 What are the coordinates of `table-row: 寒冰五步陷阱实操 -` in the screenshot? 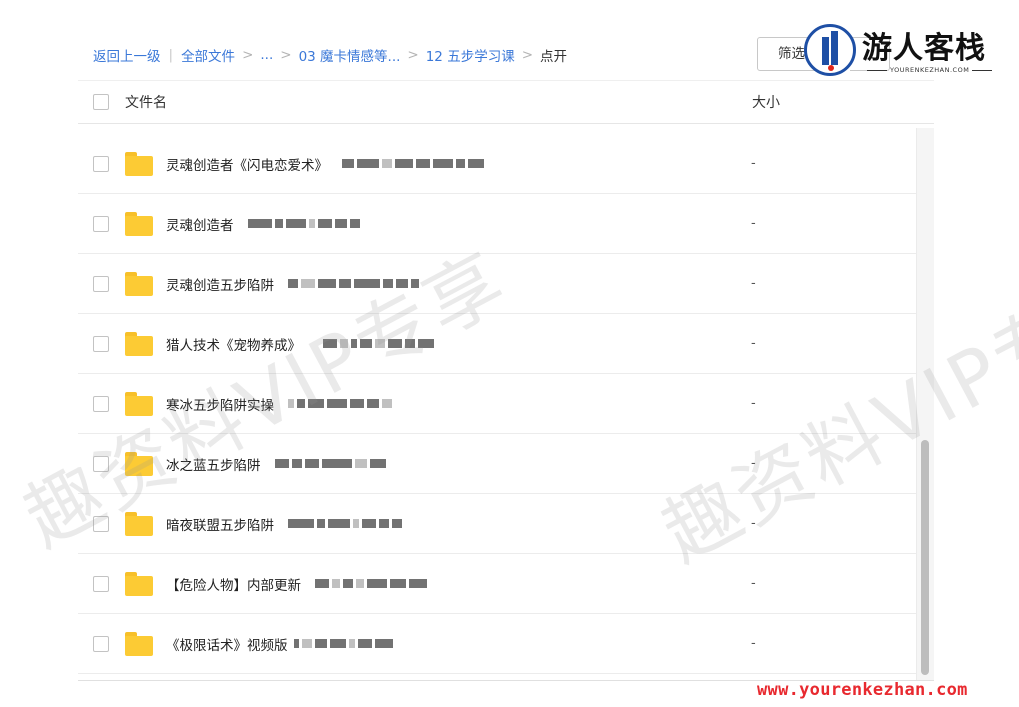 It's located at (497, 404).